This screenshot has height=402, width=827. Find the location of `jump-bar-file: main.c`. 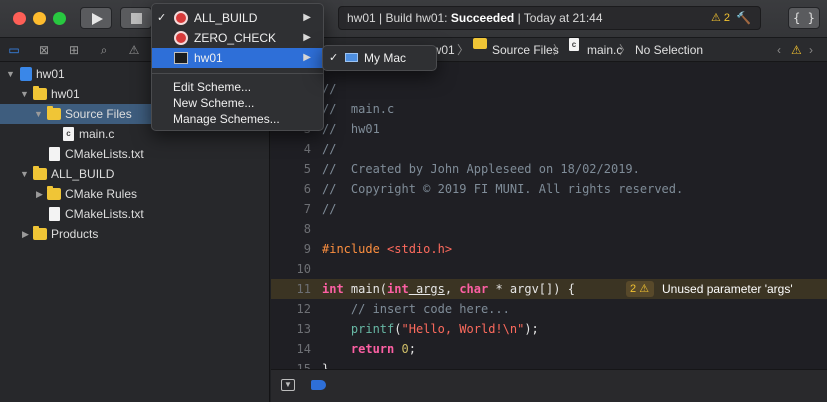

jump-bar-file: main.c is located at coordinates (604, 50).